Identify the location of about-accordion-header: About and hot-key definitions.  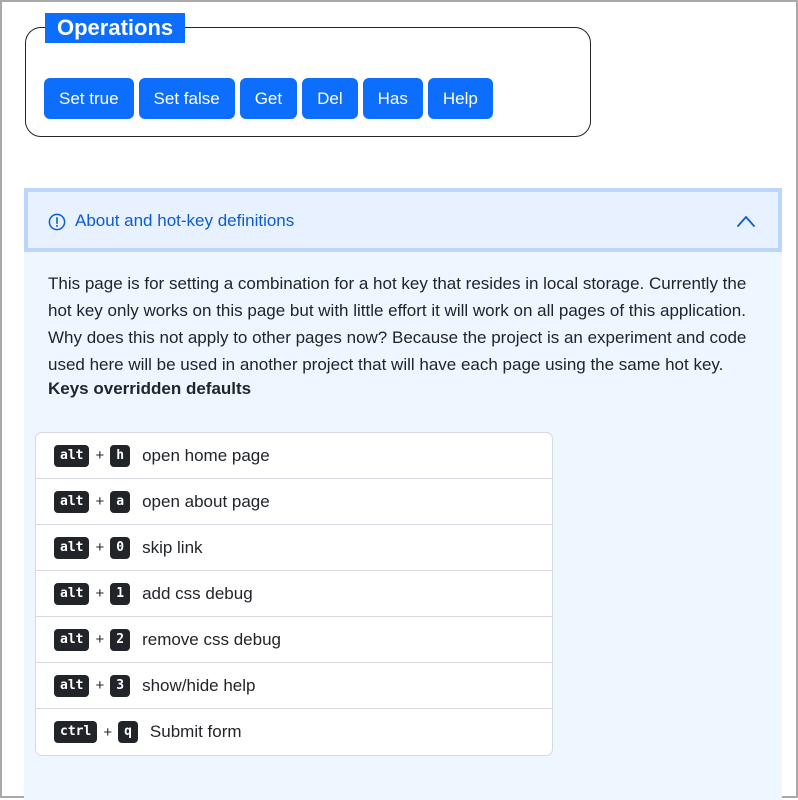
(403, 220).